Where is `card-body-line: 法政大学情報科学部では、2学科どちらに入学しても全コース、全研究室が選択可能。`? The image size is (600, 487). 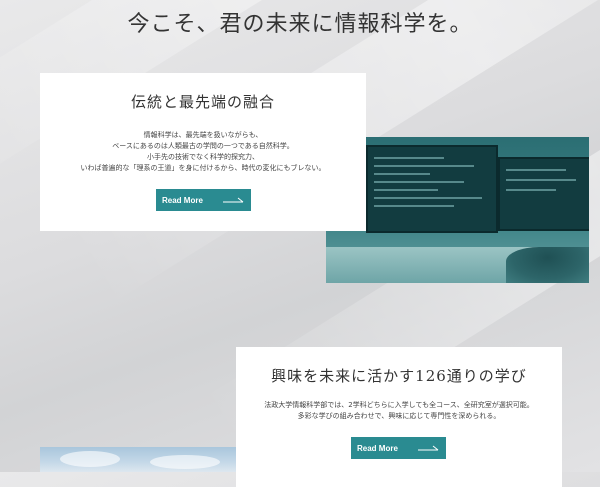 card-body-line: 法政大学情報科学部では、2学科どちらに入学しても全コース、全研究室が選択可能。 is located at coordinates (399, 405).